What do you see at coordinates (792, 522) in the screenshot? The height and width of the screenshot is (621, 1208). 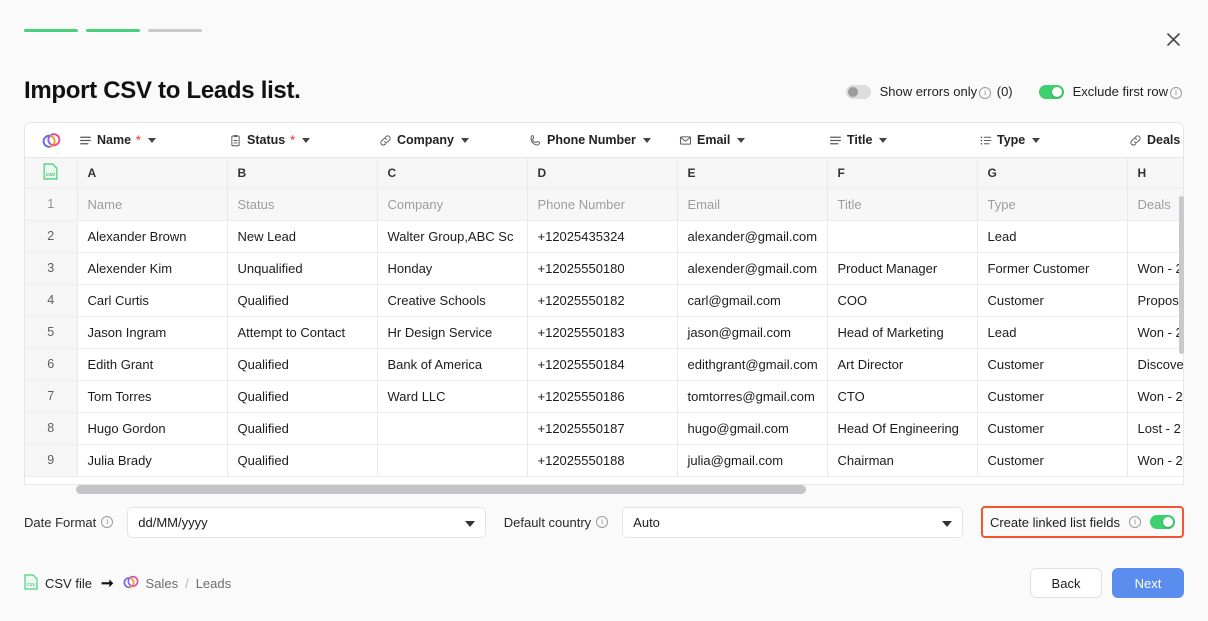 I see `default-country-select: Auto` at bounding box center [792, 522].